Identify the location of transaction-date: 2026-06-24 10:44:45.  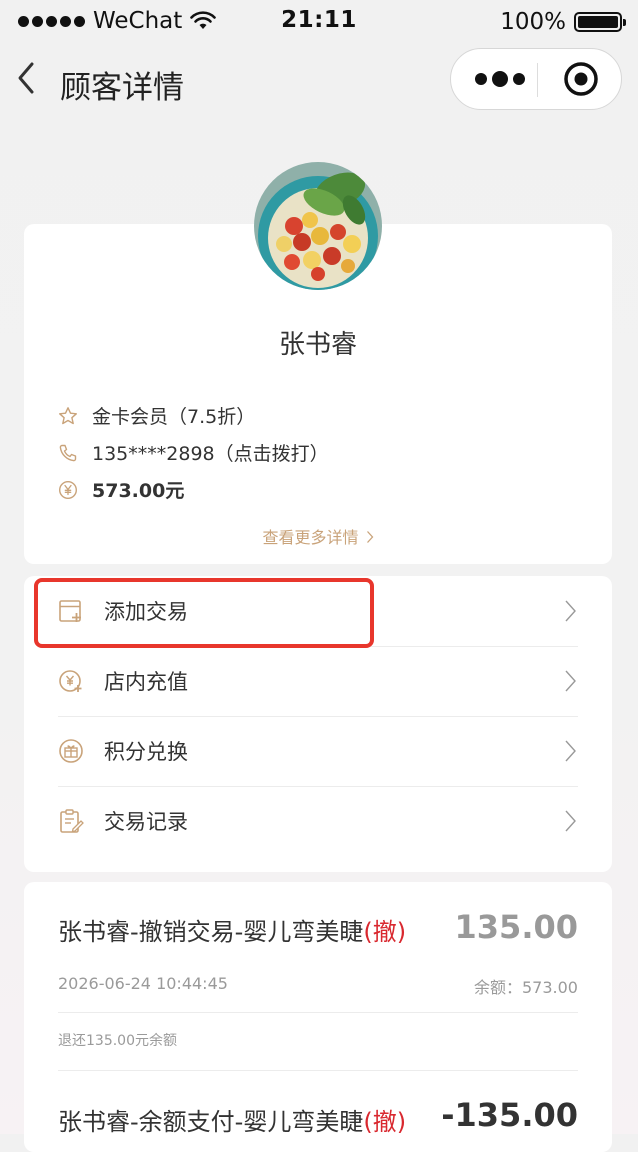
(143, 983).